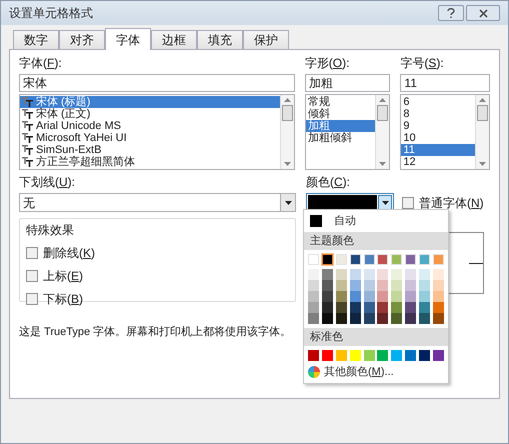 Image resolution: width=509 pixels, height=444 pixels. What do you see at coordinates (376, 221) in the screenshot?
I see `automatic-option: 自动` at bounding box center [376, 221].